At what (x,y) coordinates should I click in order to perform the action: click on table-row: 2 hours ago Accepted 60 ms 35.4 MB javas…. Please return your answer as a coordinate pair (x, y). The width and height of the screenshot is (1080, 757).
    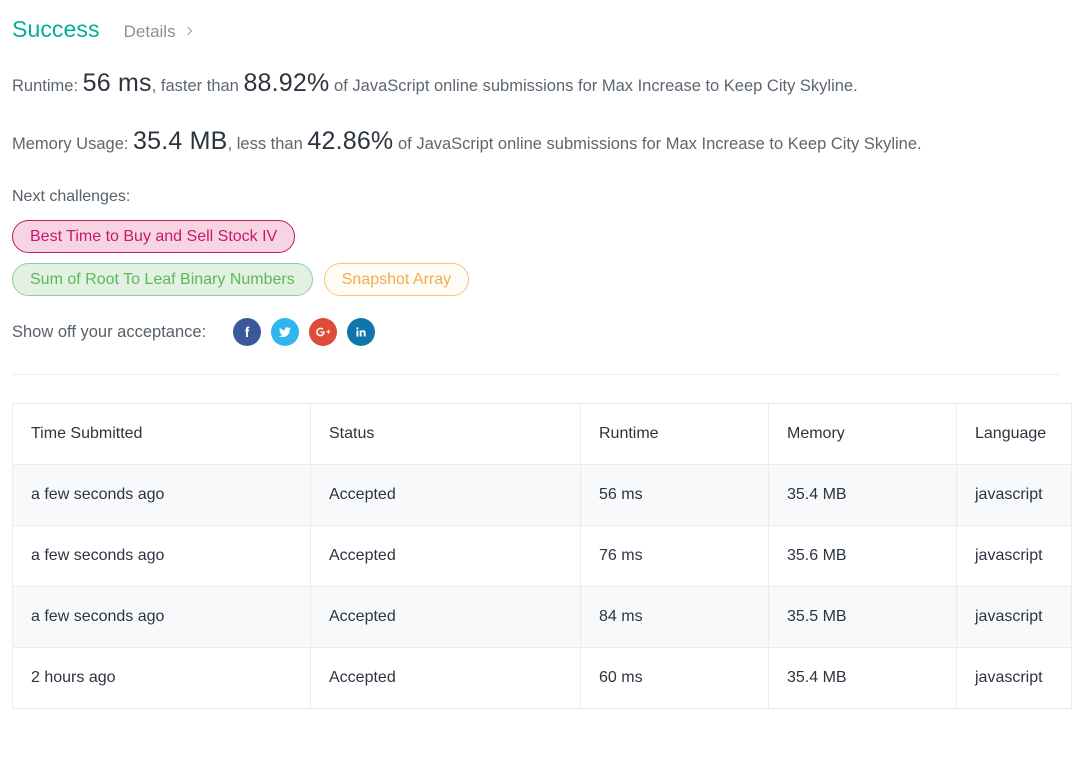
    Looking at the image, I should click on (542, 678).